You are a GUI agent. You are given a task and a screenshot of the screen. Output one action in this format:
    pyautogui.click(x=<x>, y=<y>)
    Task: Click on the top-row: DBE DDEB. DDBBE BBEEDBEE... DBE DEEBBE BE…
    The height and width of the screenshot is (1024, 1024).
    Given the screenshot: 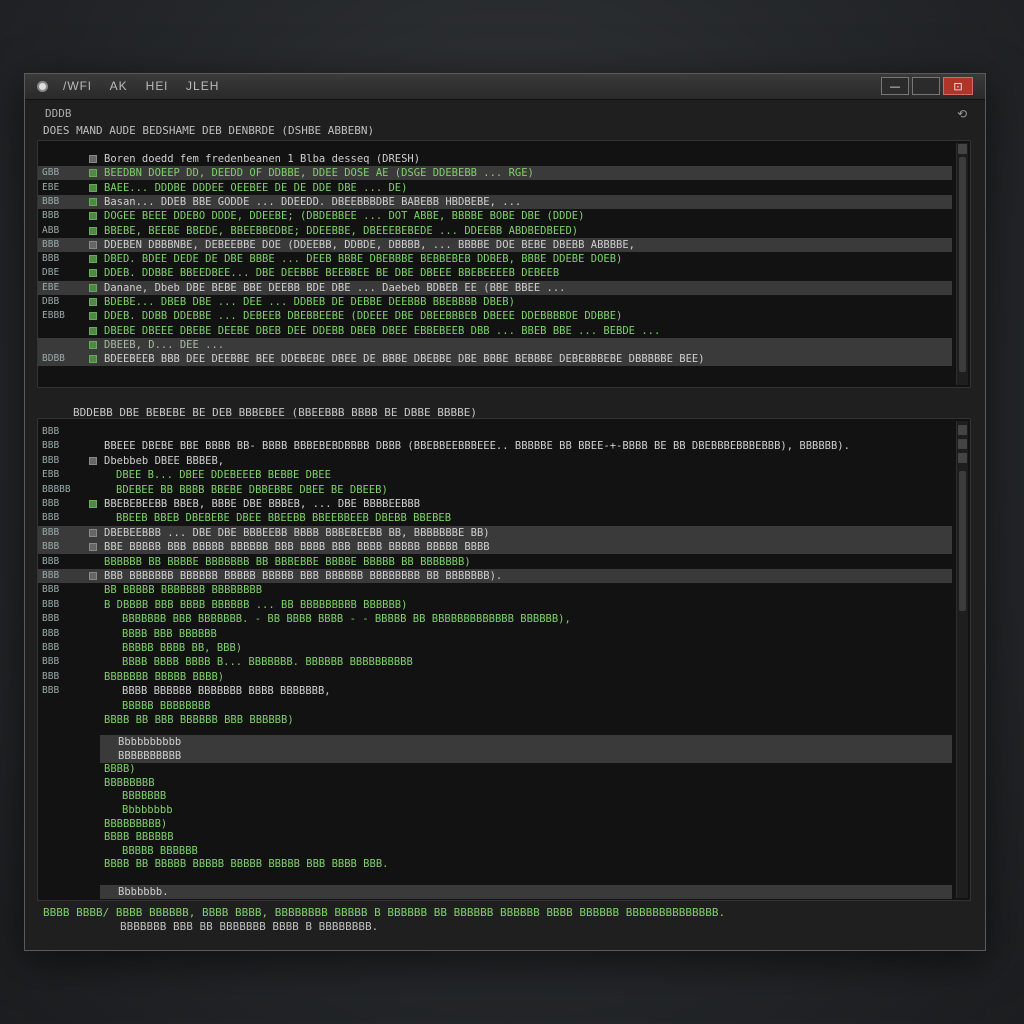 What is the action you would take?
    pyautogui.click(x=495, y=273)
    